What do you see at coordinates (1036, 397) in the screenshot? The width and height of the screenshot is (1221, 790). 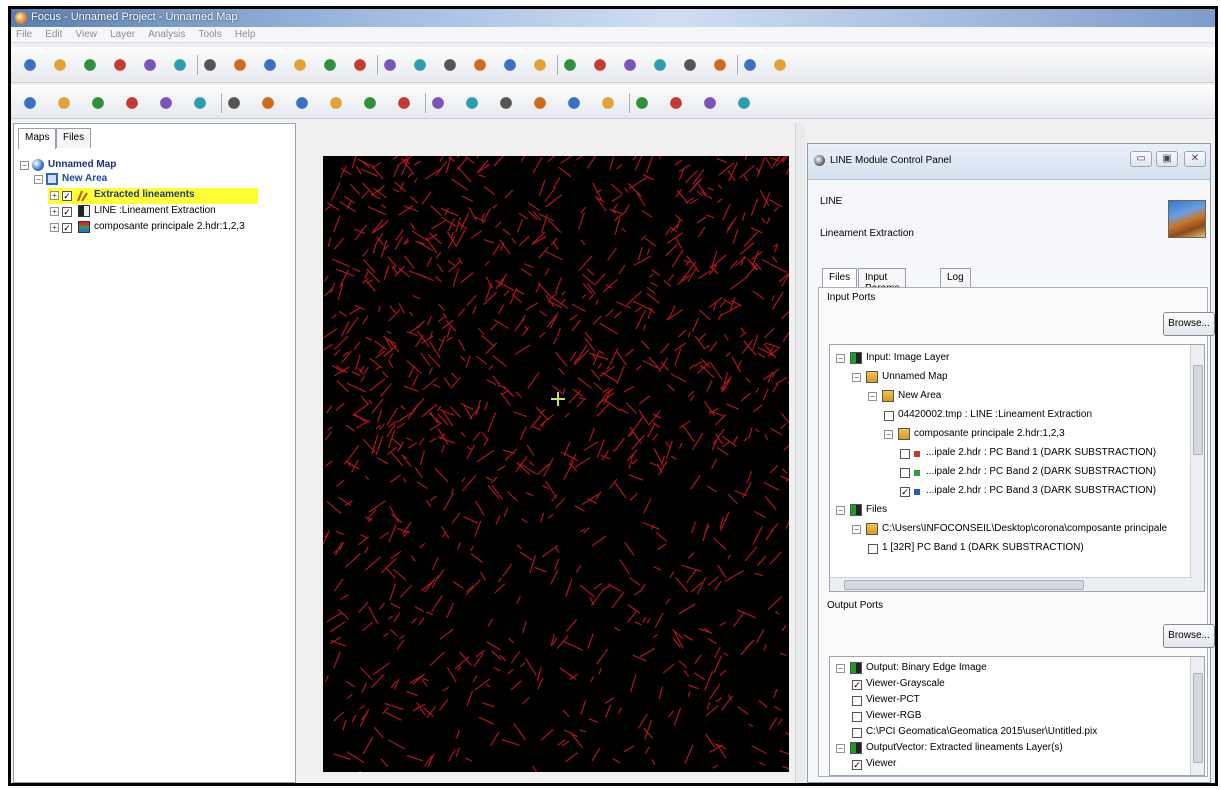 I see `port-tree-row: − New Area` at bounding box center [1036, 397].